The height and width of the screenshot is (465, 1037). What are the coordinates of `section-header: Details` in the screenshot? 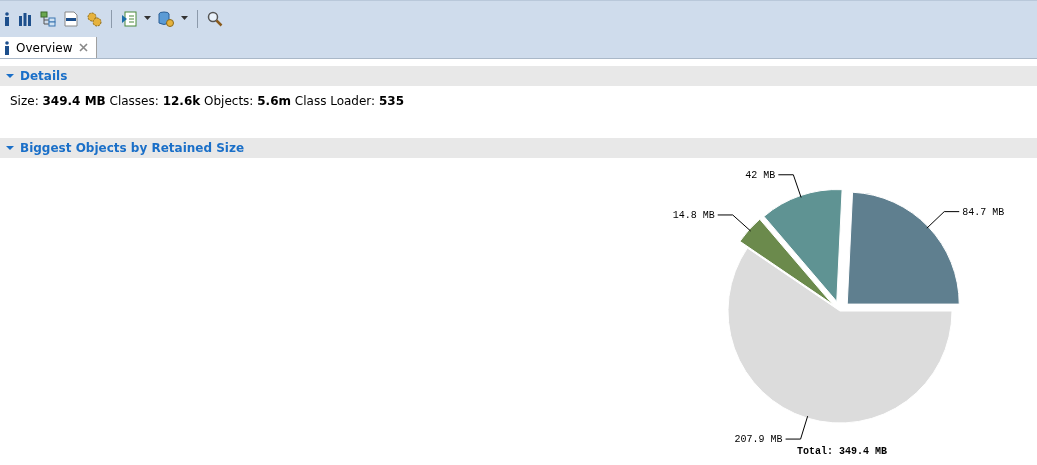 It's located at (518, 76).